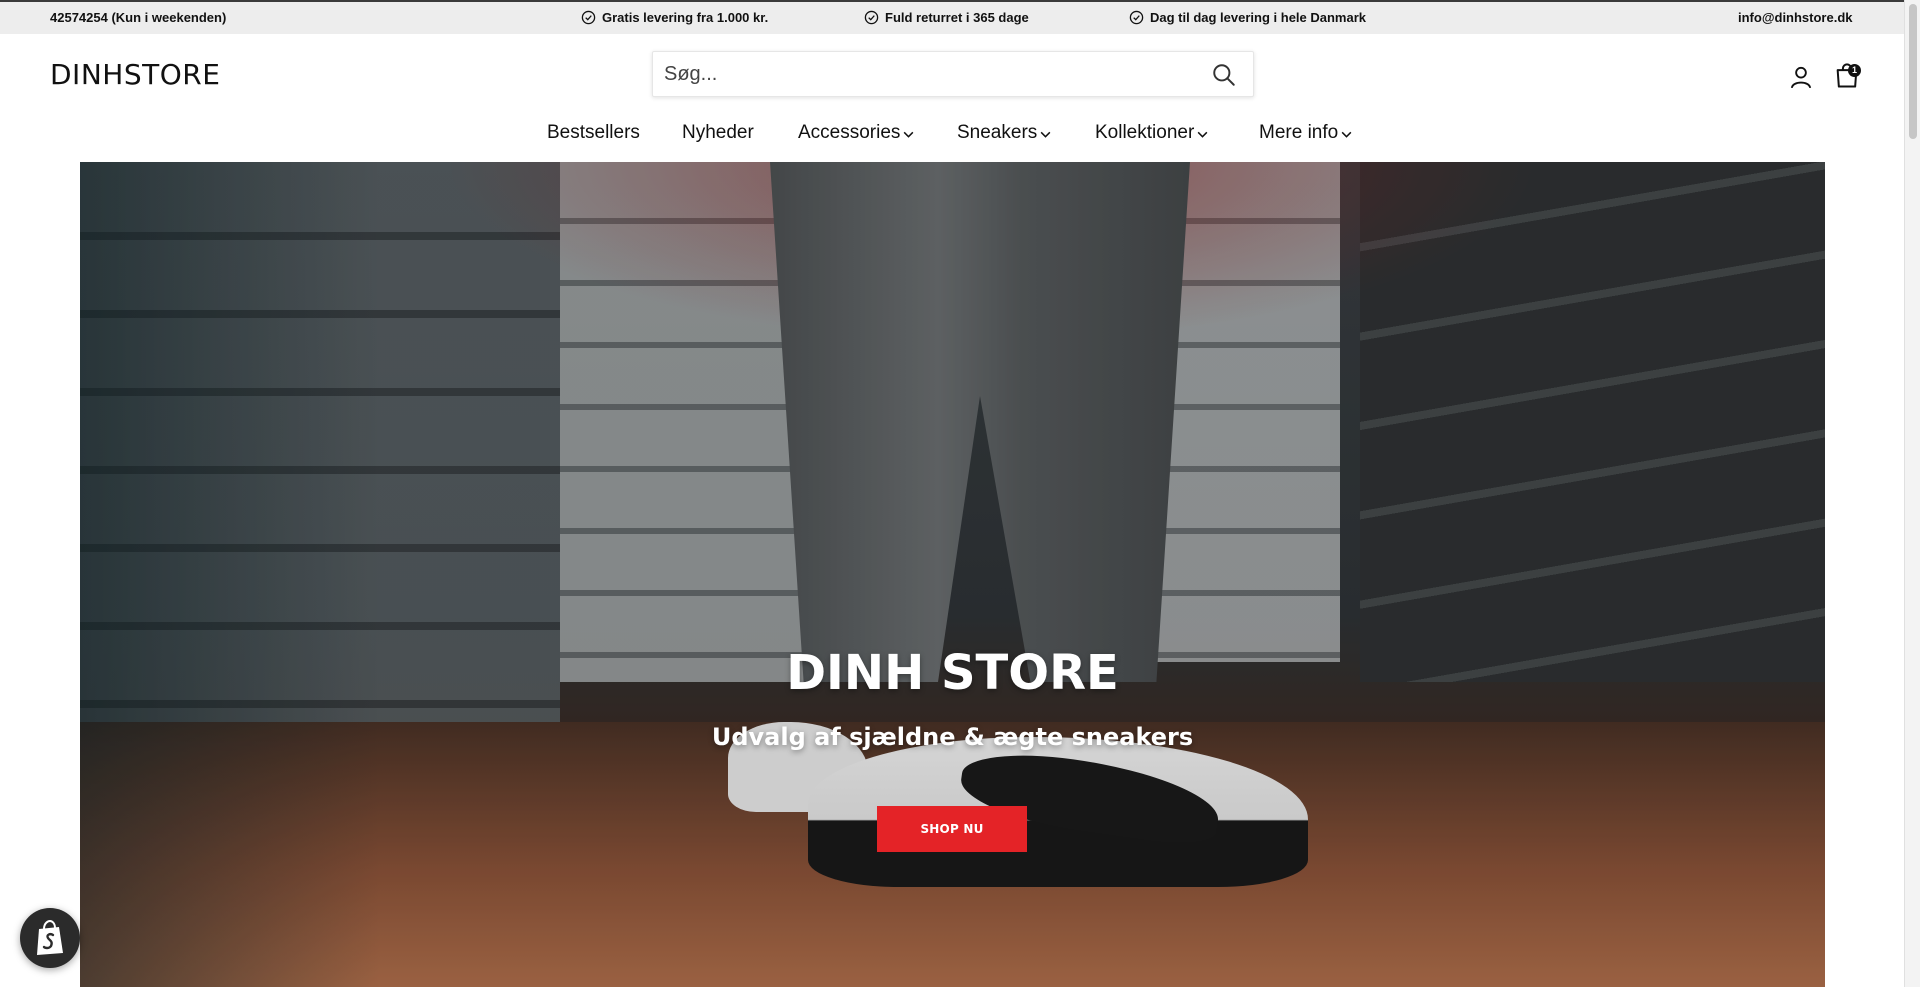 The height and width of the screenshot is (987, 1920). I want to click on nav-item-mere-info: Mere info, so click(1306, 133).